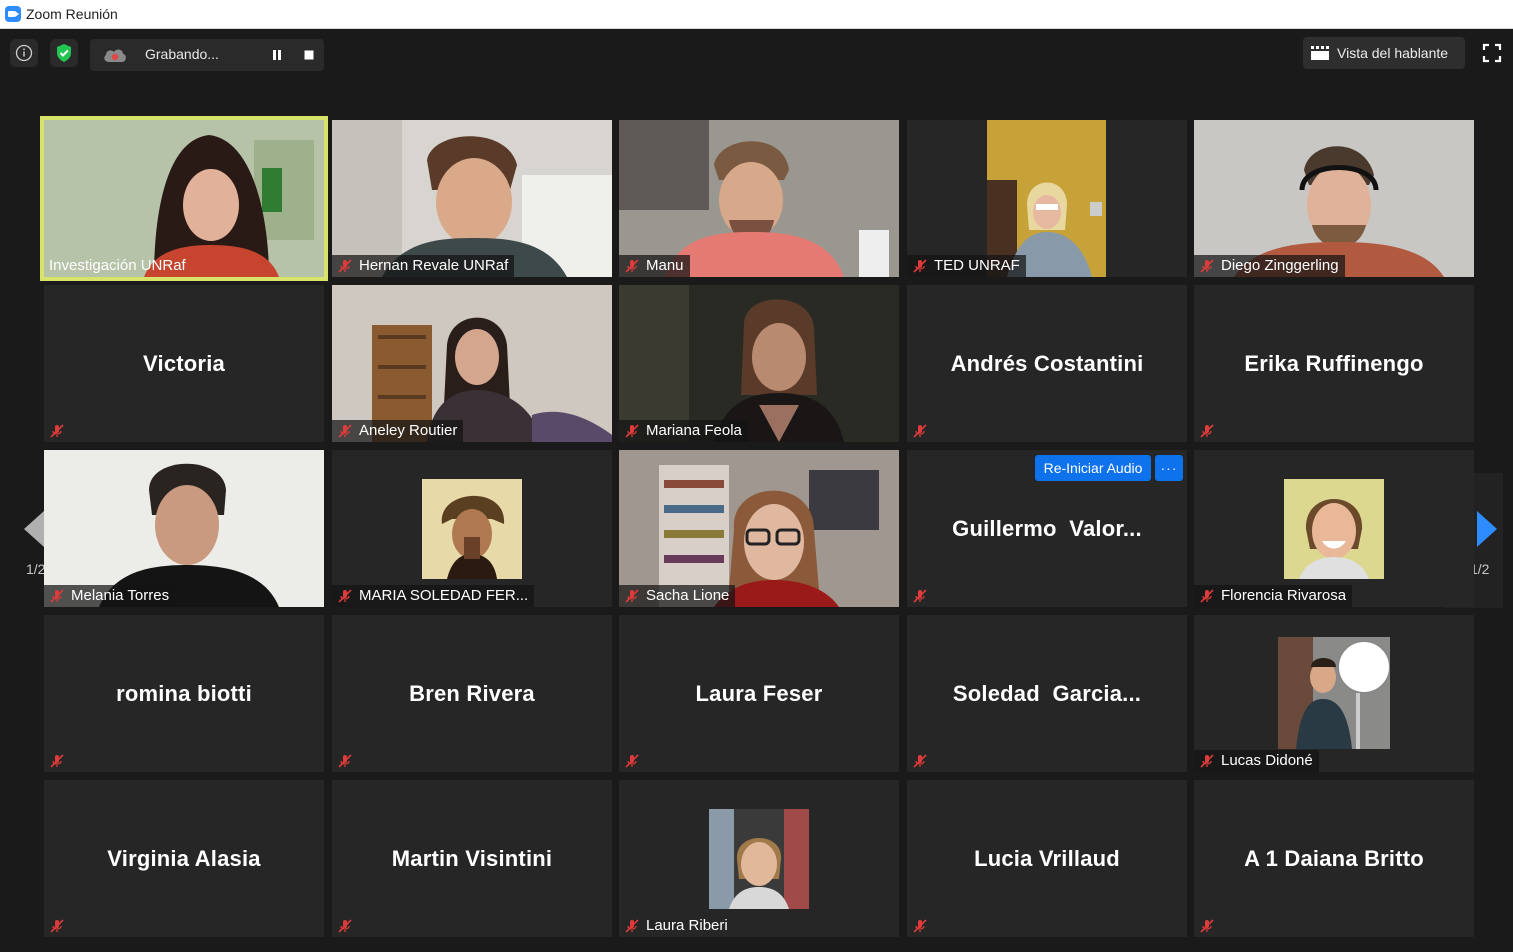 This screenshot has width=1513, height=952. What do you see at coordinates (676, 926) in the screenshot?
I see `participant-name-tag: Laura Riberi` at bounding box center [676, 926].